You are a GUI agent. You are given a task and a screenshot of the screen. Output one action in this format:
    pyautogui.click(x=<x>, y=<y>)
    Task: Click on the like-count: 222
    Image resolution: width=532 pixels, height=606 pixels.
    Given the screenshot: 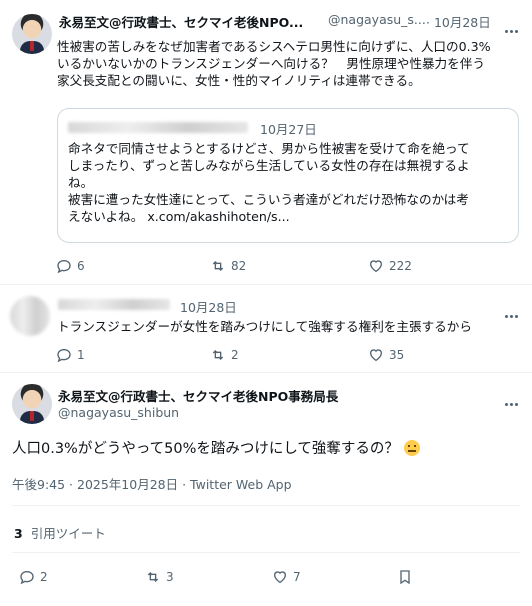 What is the action you would take?
    pyautogui.click(x=400, y=266)
    